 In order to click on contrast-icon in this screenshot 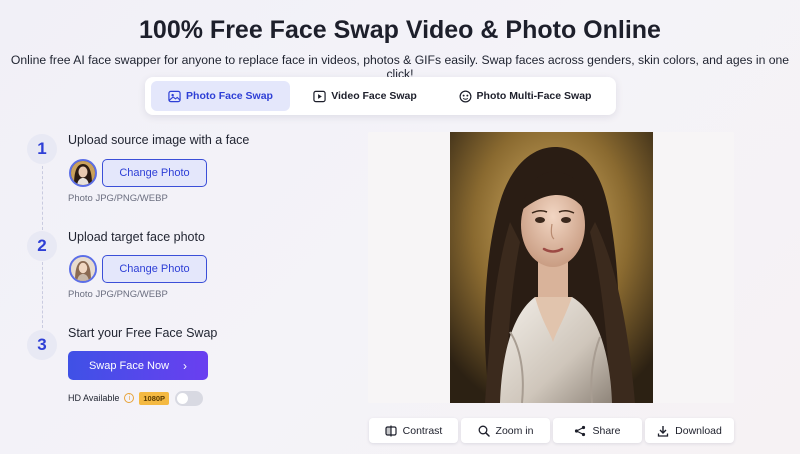, I will do `click(391, 430)`.